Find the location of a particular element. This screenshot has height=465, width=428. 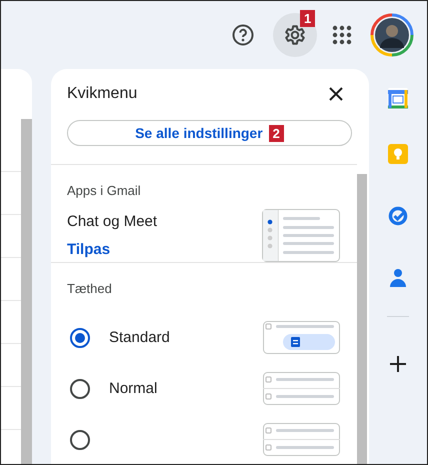

option-label: Standard is located at coordinates (140, 337).